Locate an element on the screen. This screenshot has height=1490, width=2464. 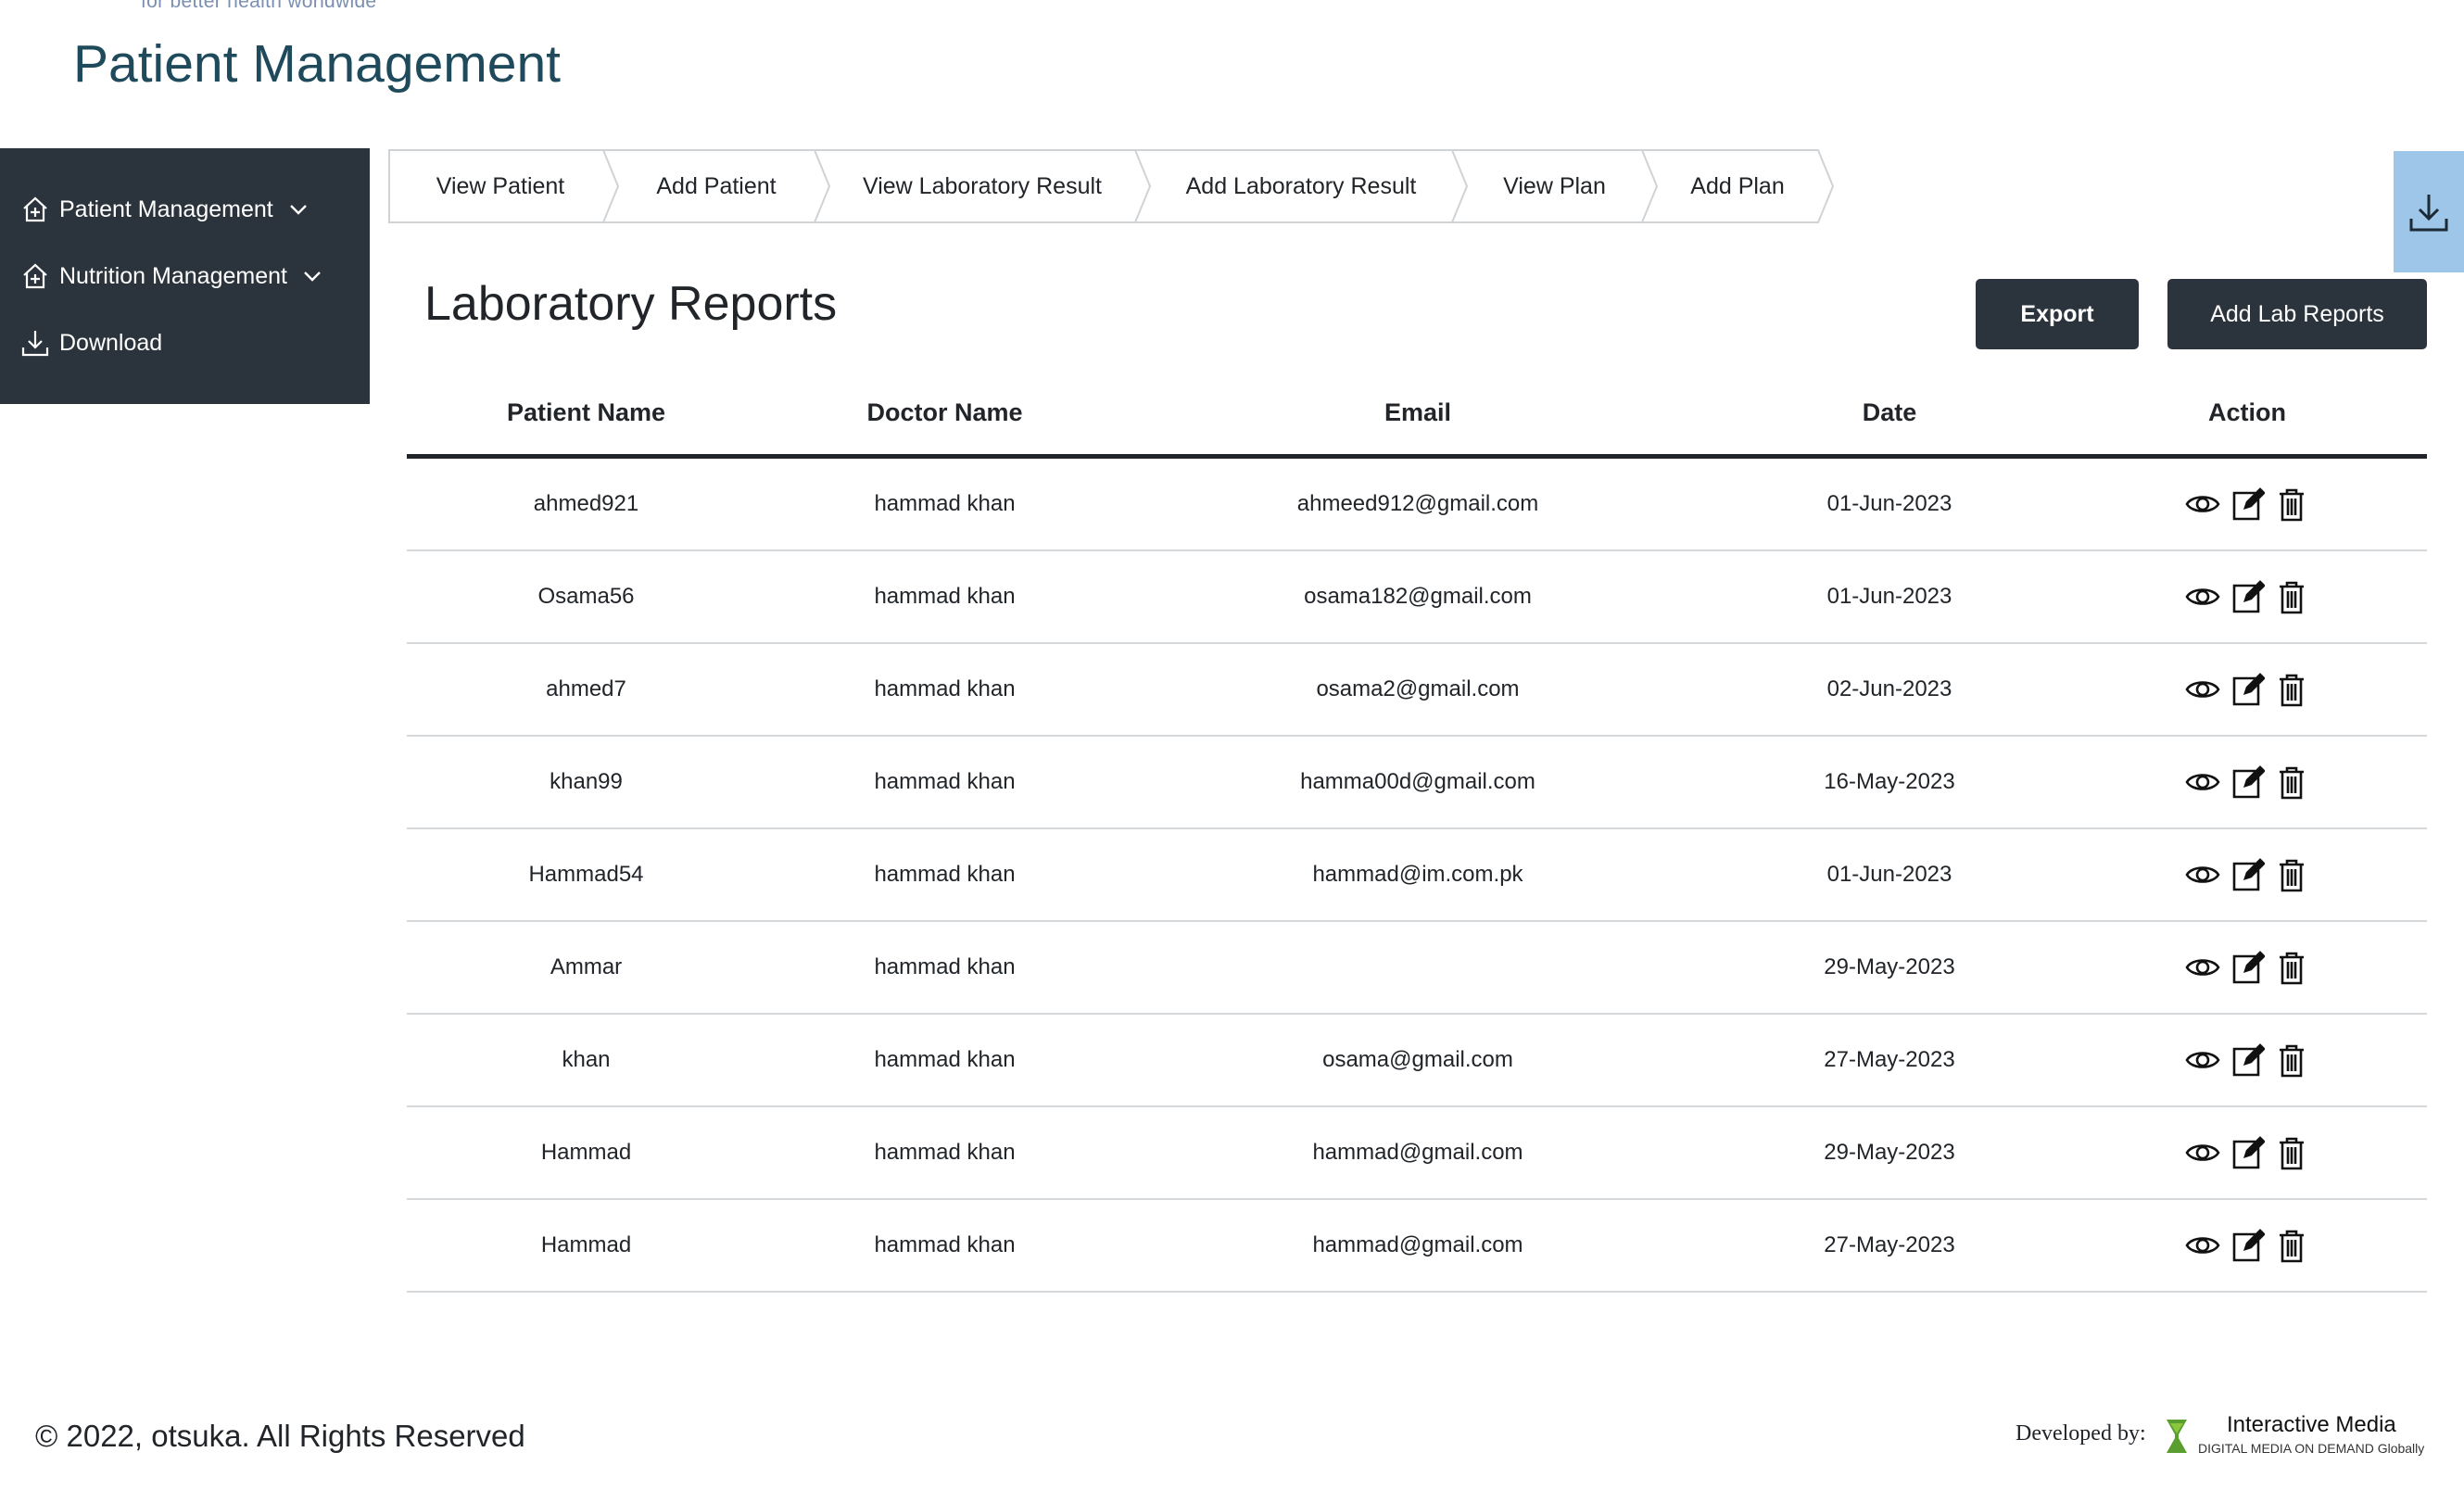
column-header-patient-name: Patient Name is located at coordinates (586, 412).